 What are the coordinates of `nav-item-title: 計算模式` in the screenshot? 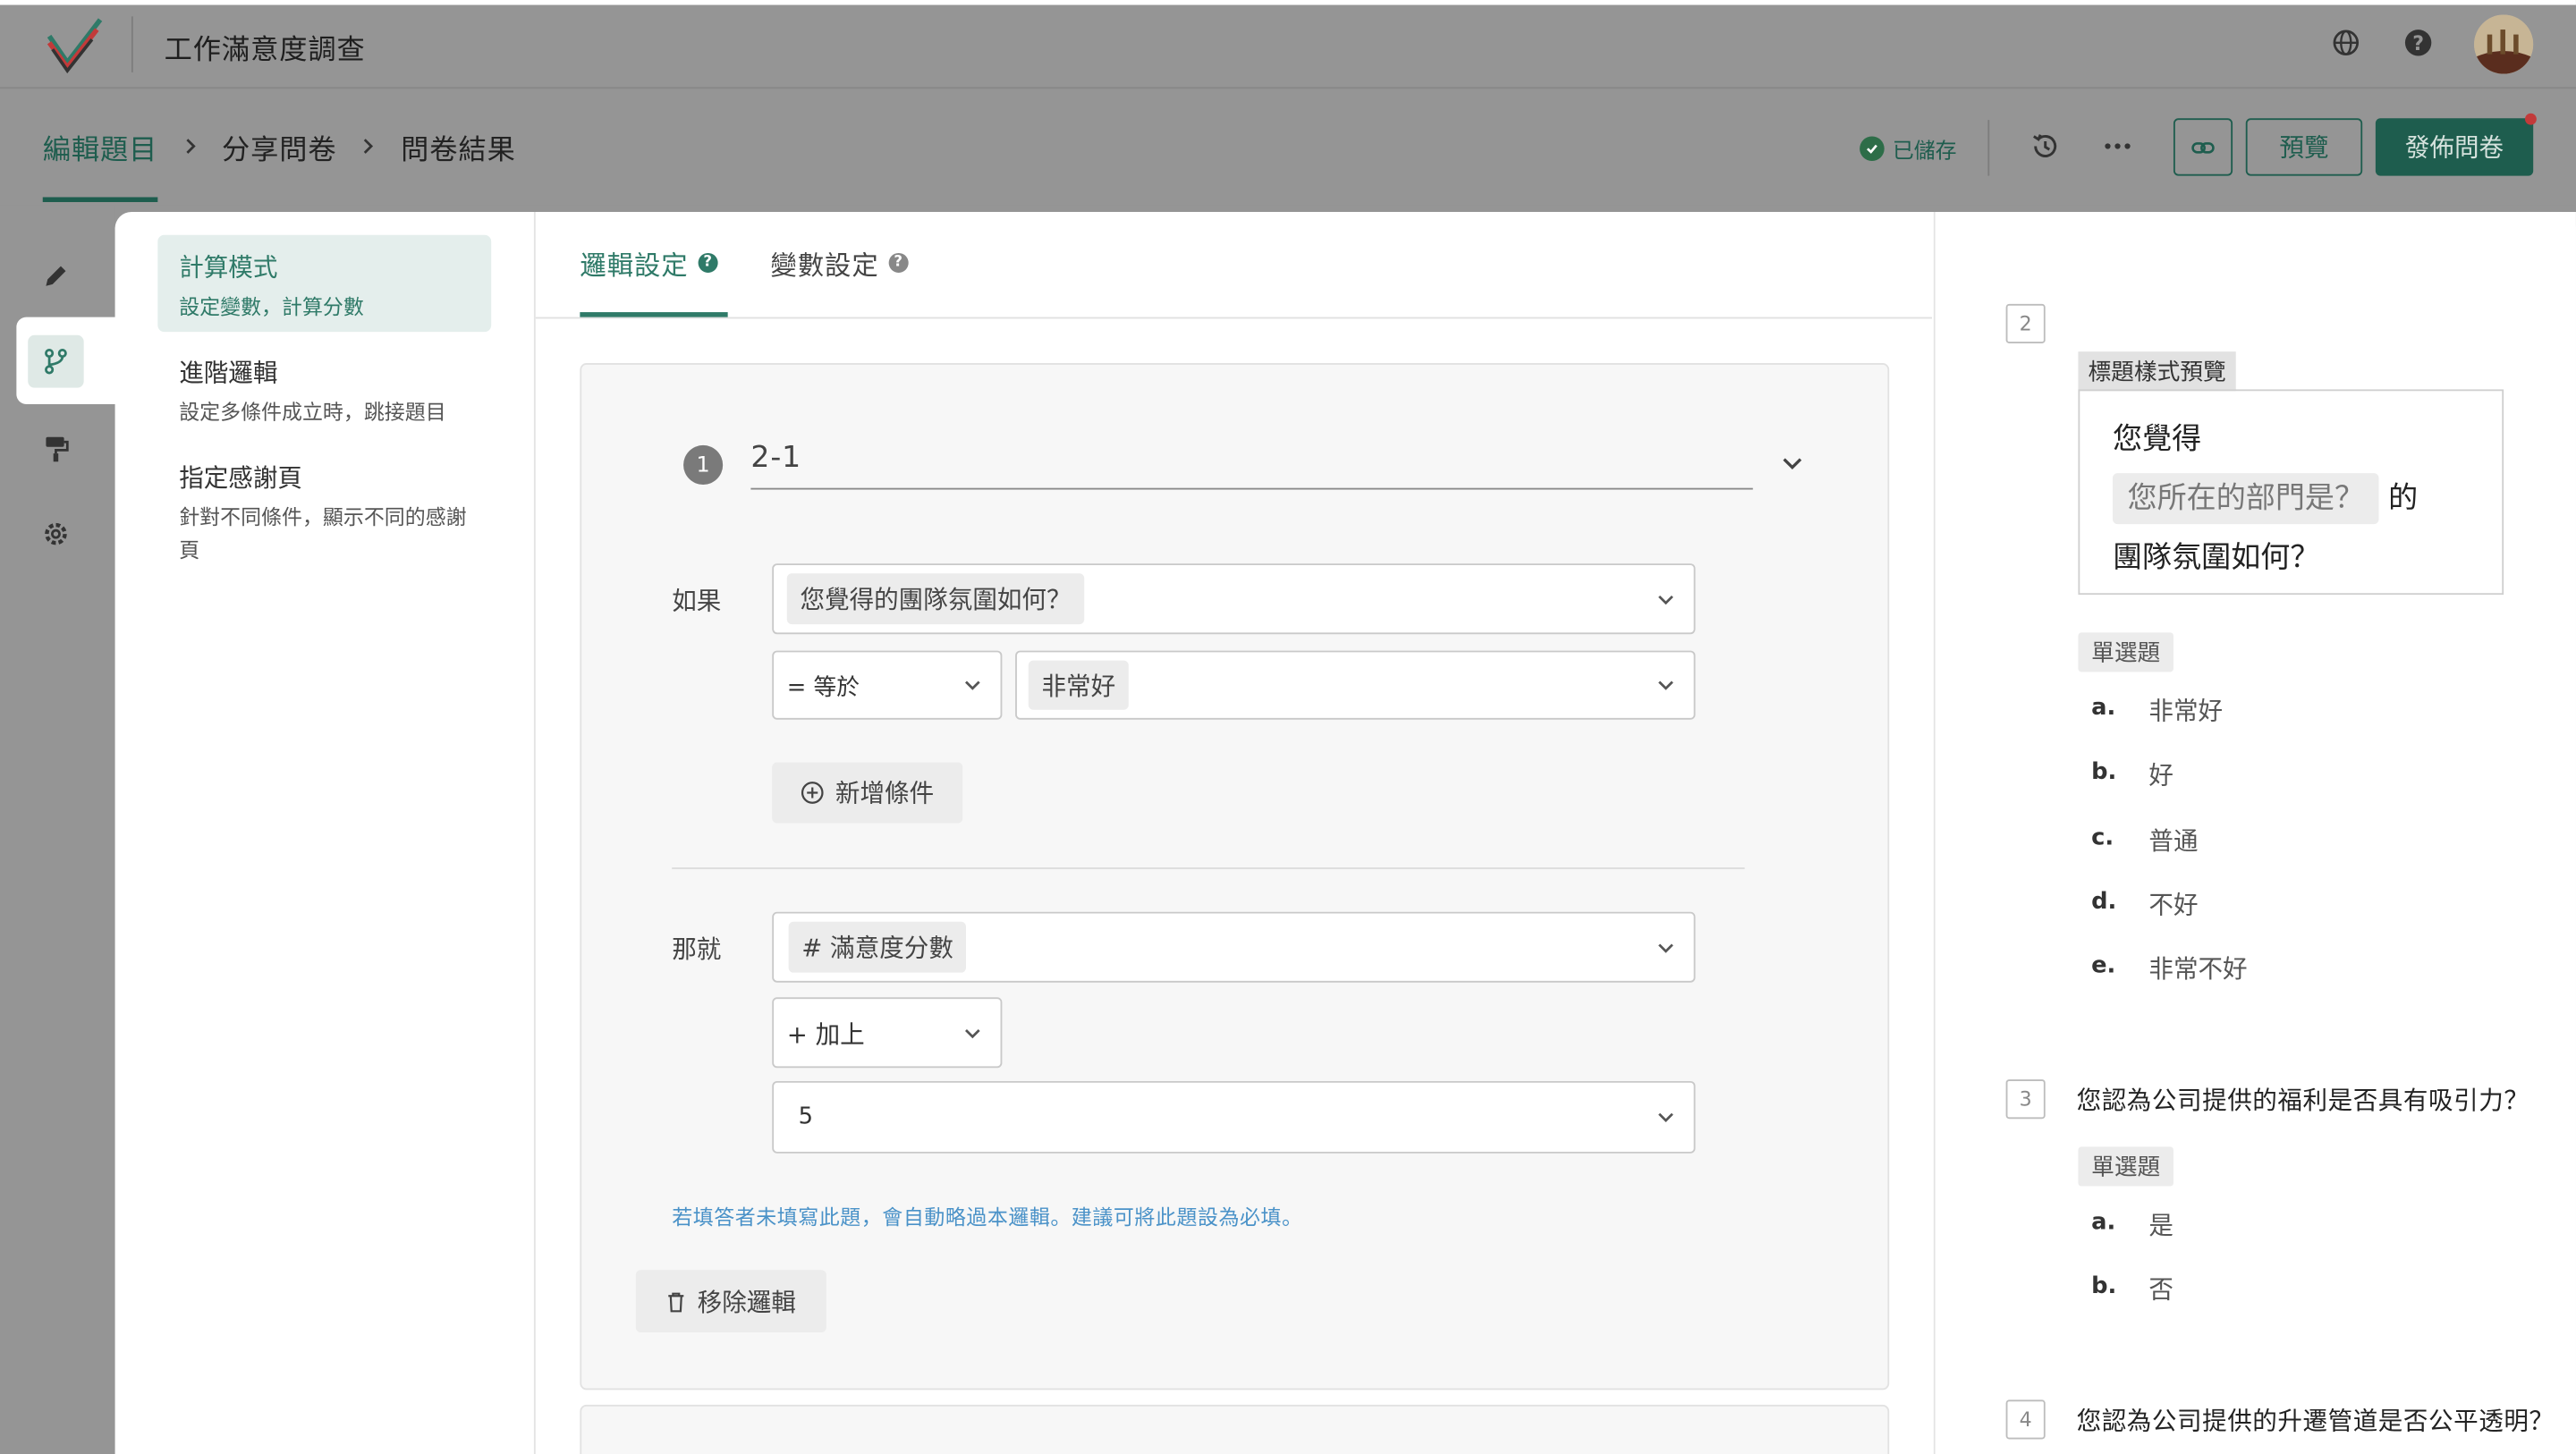 It's located at (228, 268).